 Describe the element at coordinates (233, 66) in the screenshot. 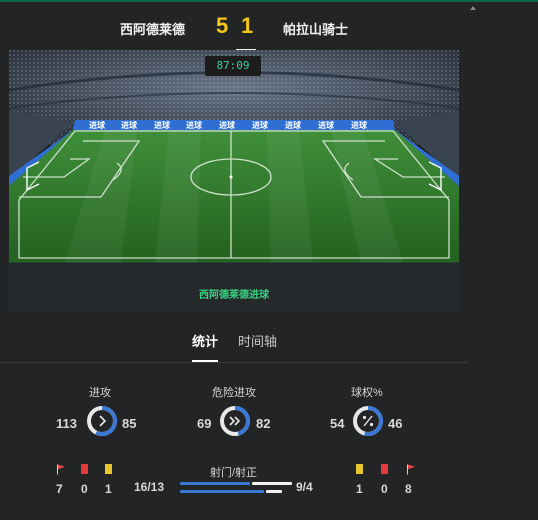

I see `match-clock: 87:09` at that location.